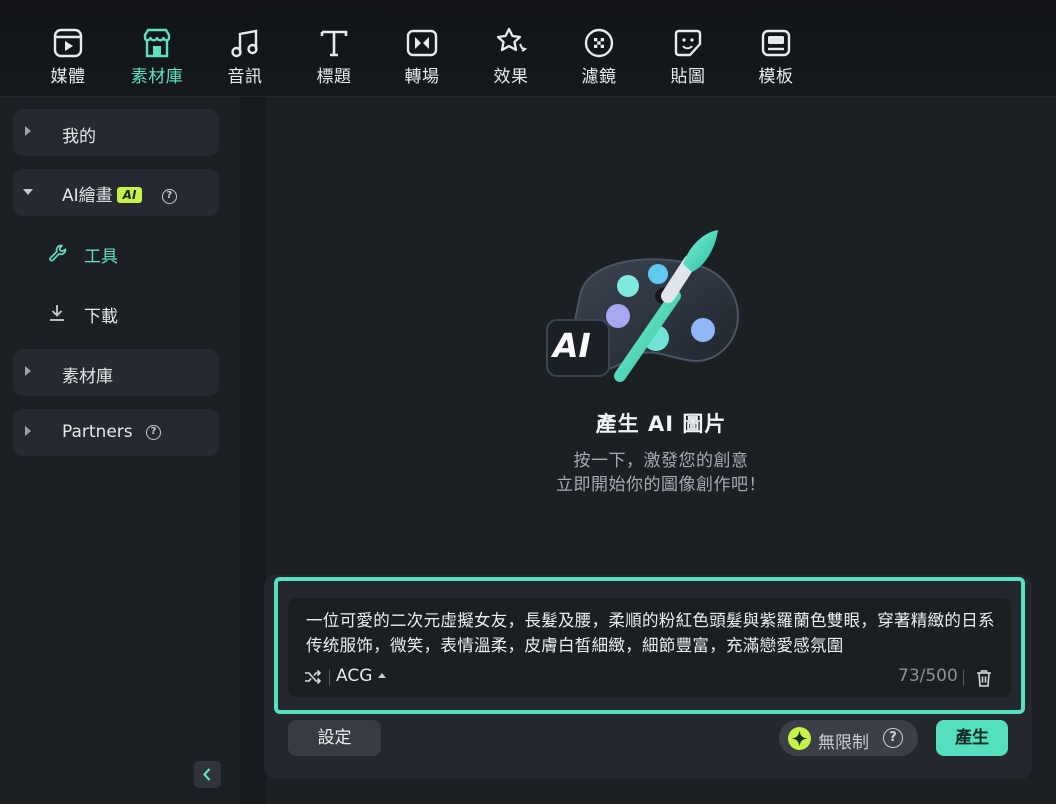 Image resolution: width=1056 pixels, height=804 pixels. I want to click on sidebar-item-library: 素材庫, so click(116, 372).